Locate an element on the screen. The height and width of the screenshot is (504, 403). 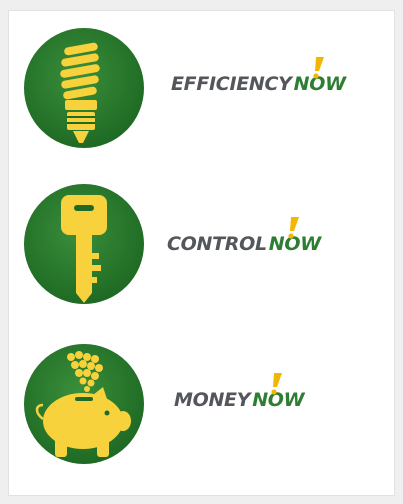
brand-word: MONEY is located at coordinates (212, 400).